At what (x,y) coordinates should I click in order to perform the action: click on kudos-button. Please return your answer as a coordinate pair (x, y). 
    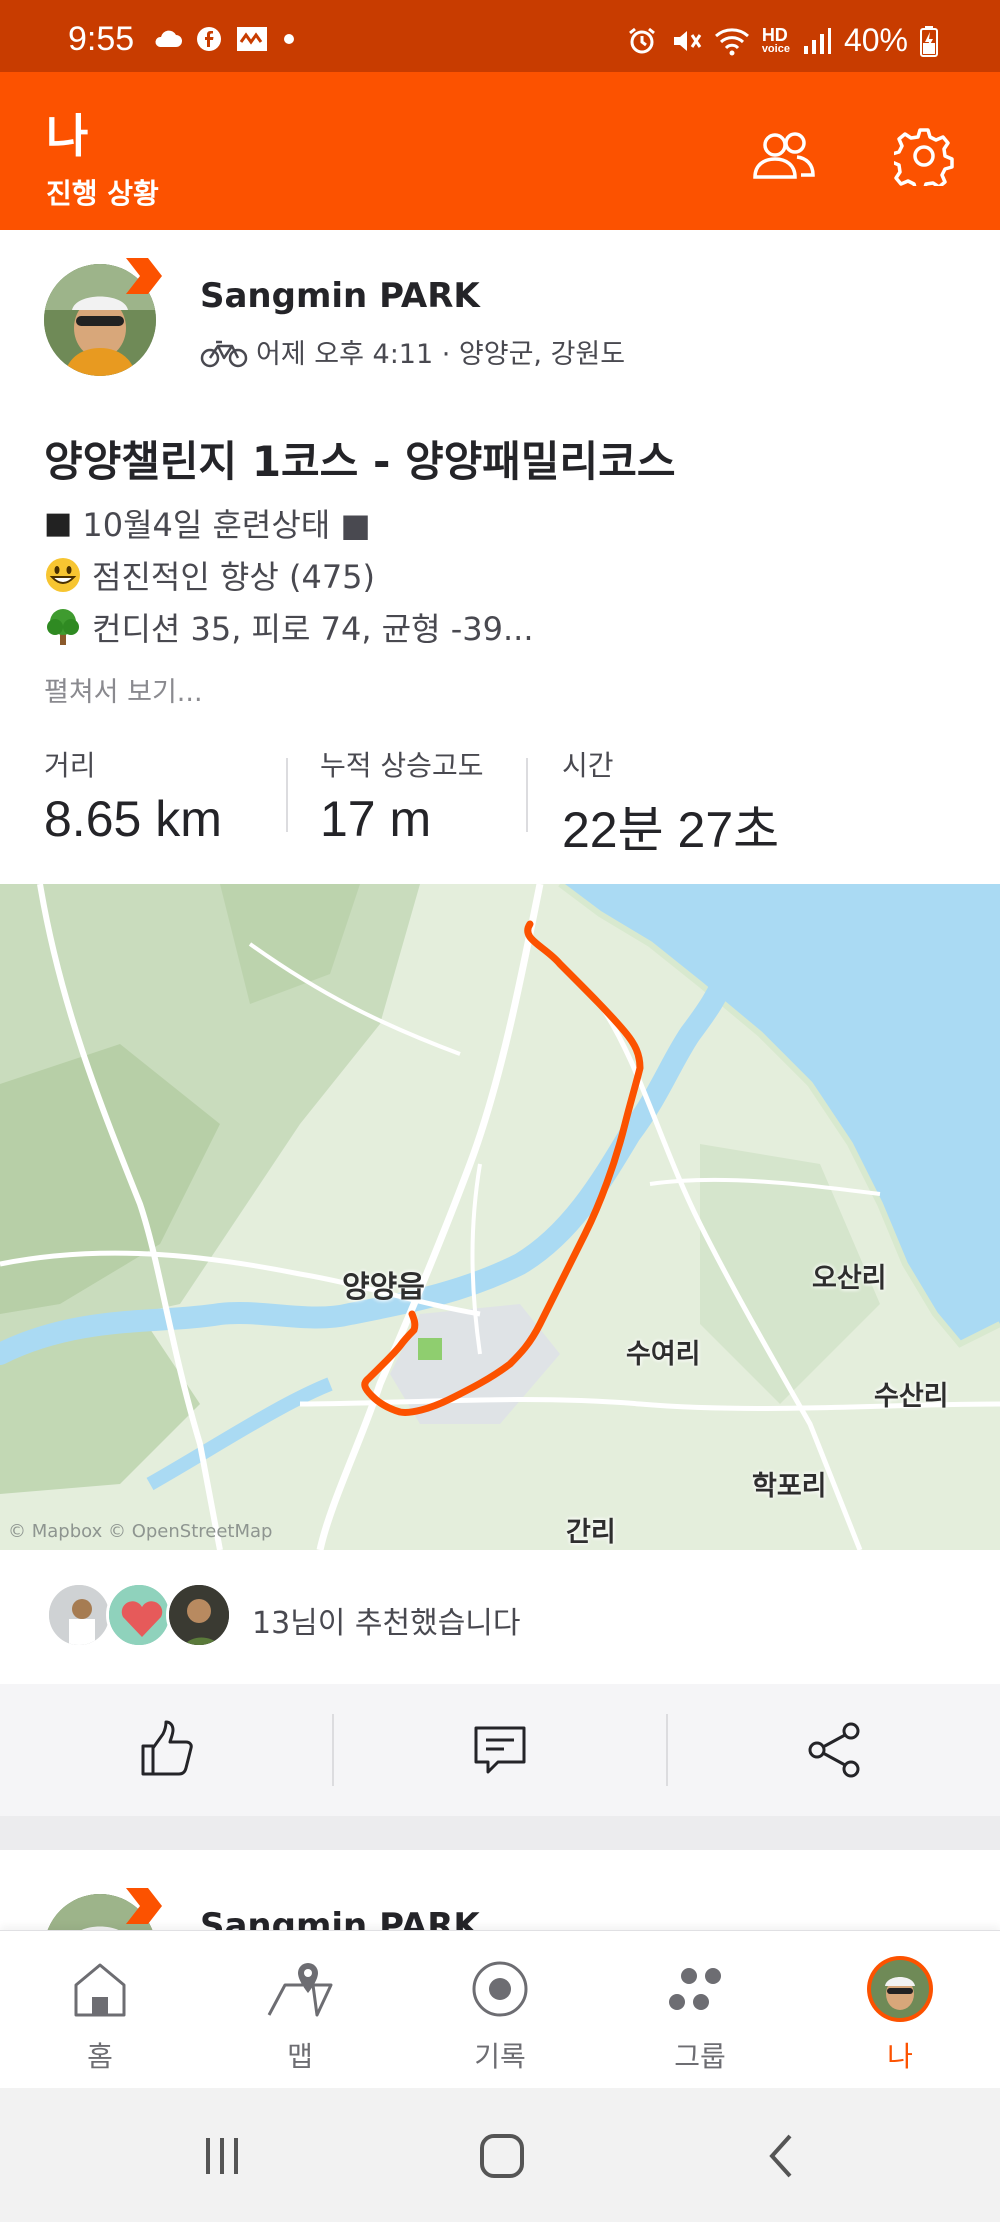
    Looking at the image, I should click on (166, 1750).